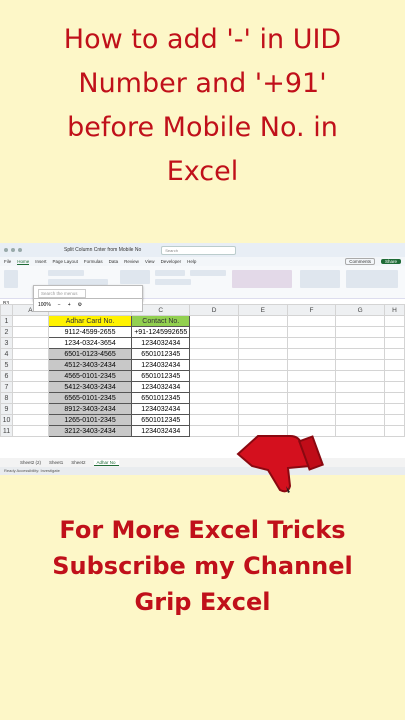  I want to click on search-box: Search, so click(199, 250).